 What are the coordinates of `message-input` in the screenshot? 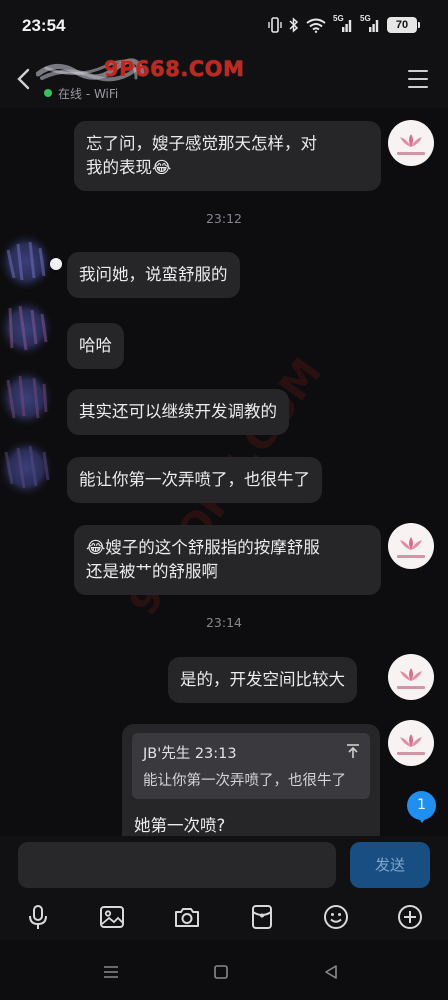 It's located at (177, 865).